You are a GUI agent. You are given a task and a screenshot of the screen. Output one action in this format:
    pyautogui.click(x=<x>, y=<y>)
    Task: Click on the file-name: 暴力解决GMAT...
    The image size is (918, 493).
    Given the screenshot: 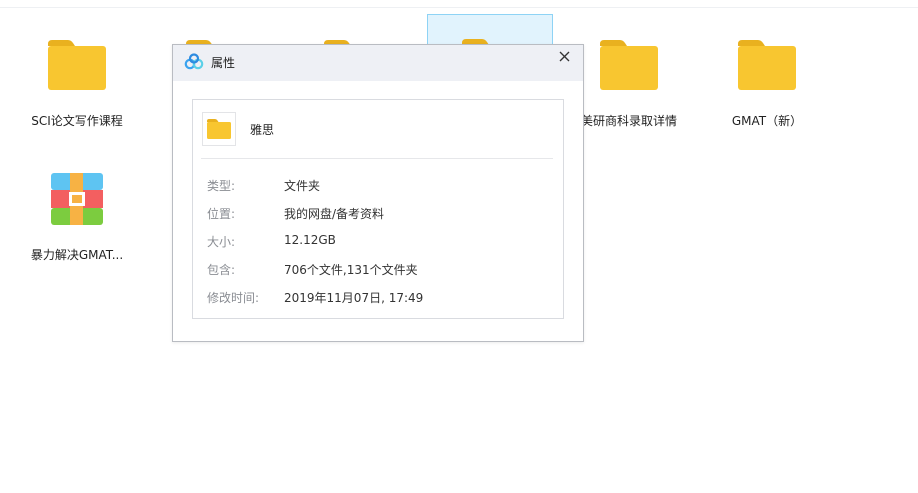 What is the action you would take?
    pyautogui.click(x=77, y=255)
    